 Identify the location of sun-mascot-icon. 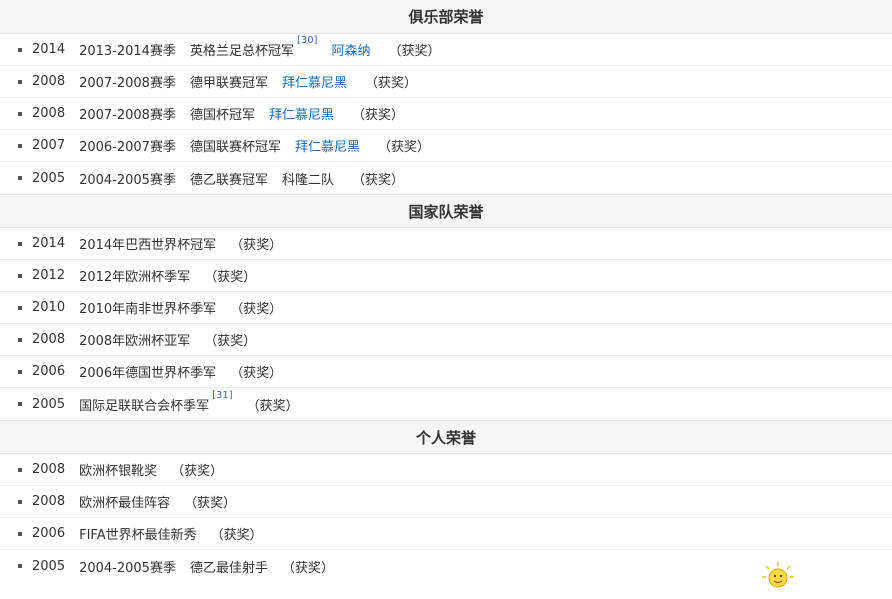
(778, 575).